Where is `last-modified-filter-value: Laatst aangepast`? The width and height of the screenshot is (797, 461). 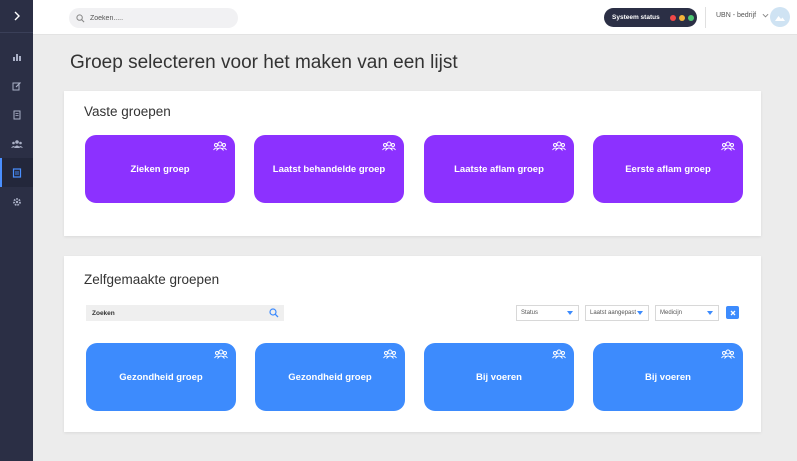 last-modified-filter-value: Laatst aangepast is located at coordinates (613, 313).